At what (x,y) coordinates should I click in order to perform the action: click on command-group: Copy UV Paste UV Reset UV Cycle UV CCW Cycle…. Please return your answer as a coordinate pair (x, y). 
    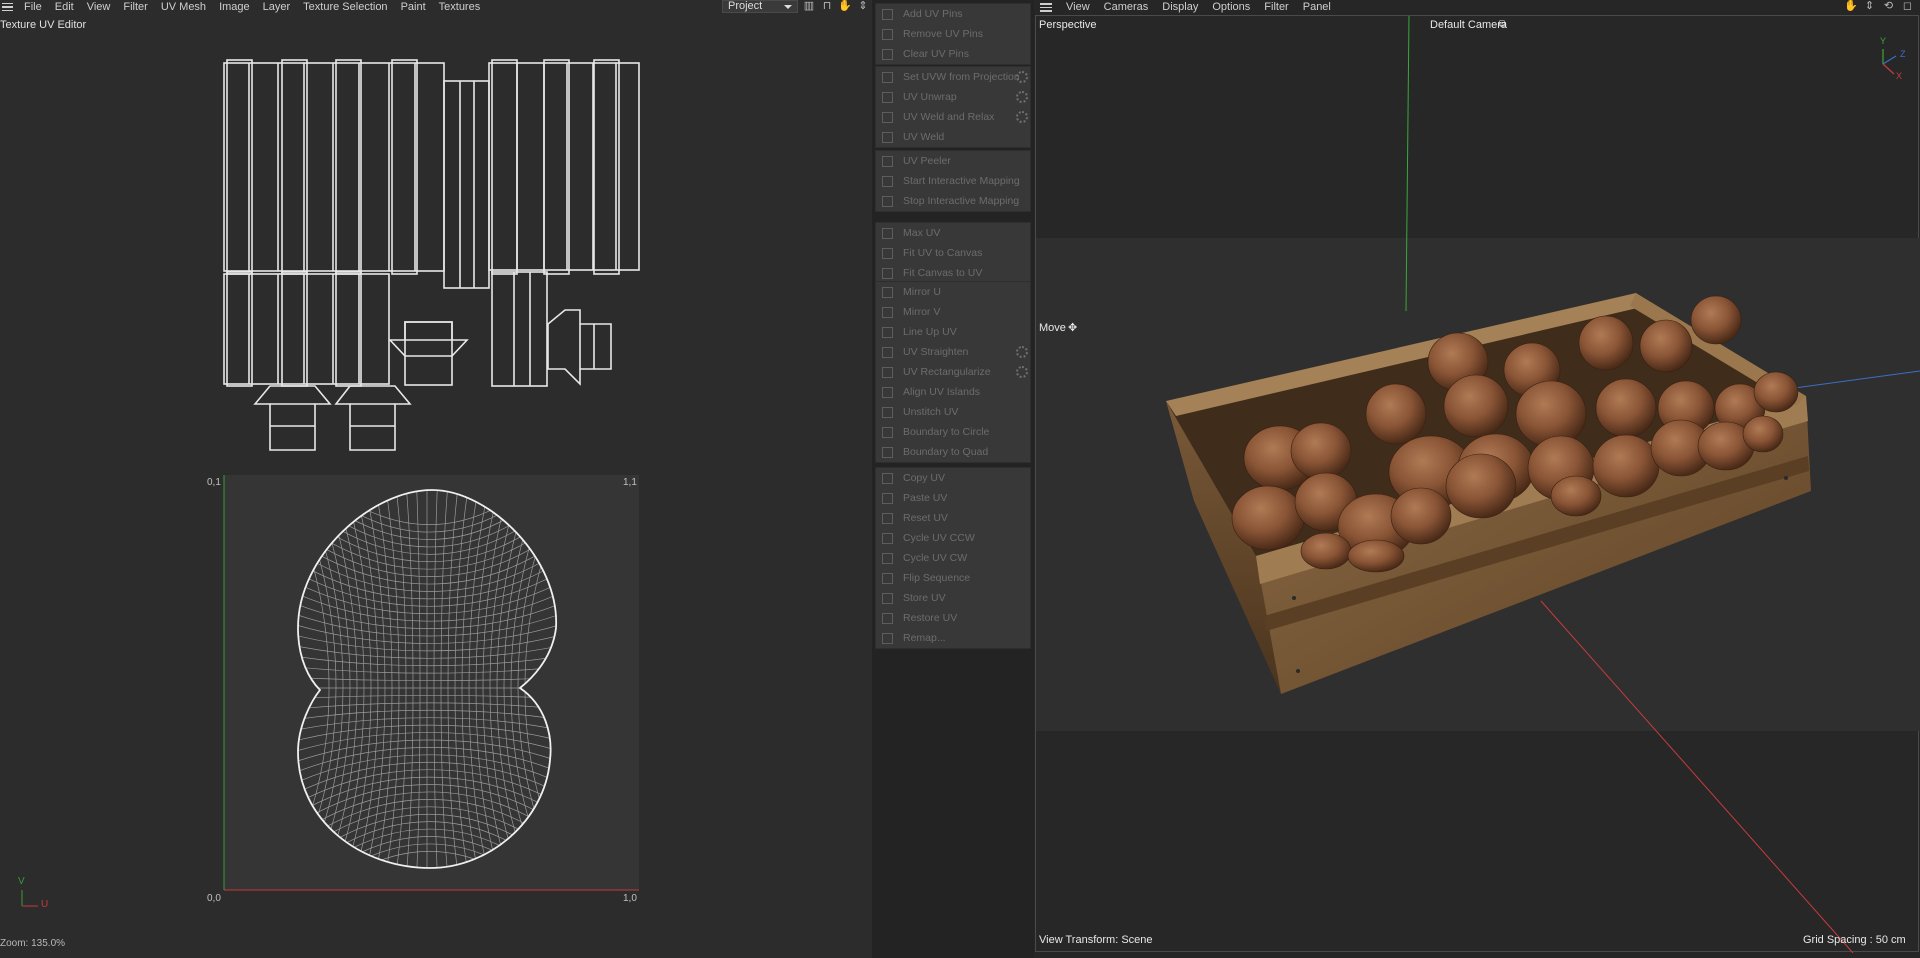
    Looking at the image, I should click on (953, 558).